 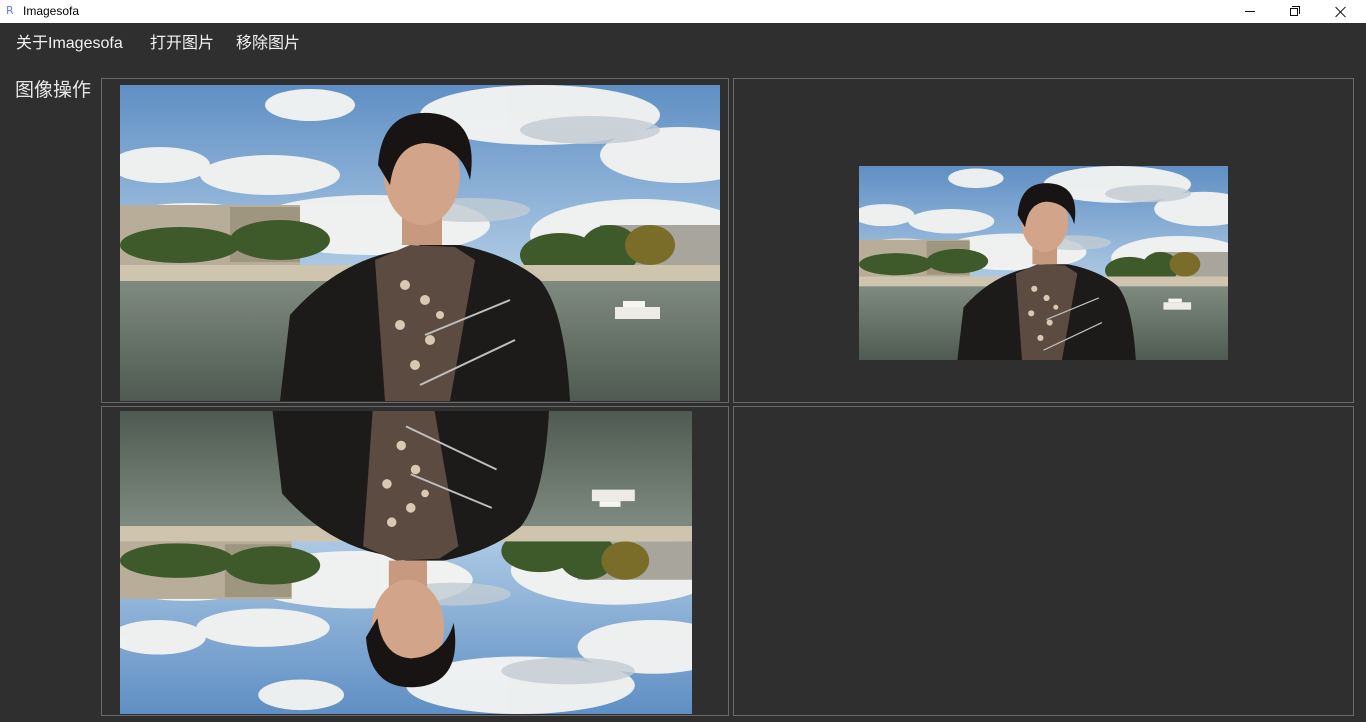 I want to click on minimize-button, so click(x=1250, y=11).